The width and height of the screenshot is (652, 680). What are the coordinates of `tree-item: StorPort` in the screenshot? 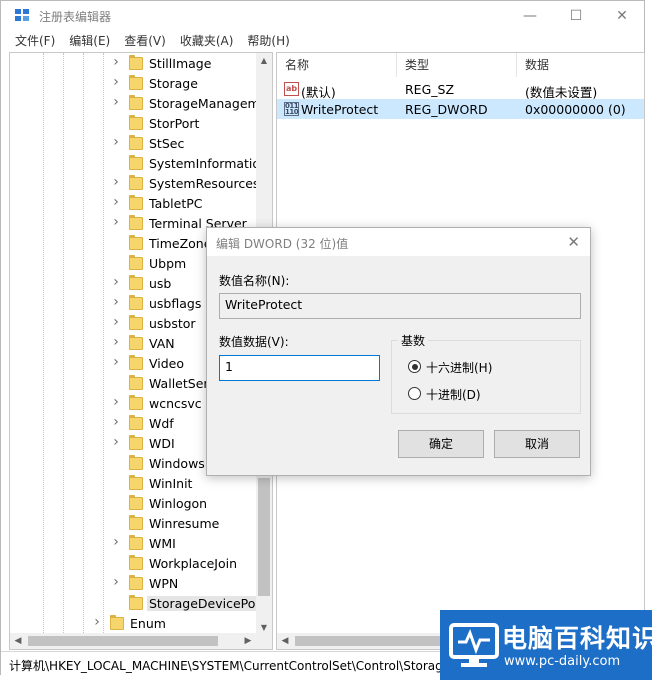 It's located at (133, 124).